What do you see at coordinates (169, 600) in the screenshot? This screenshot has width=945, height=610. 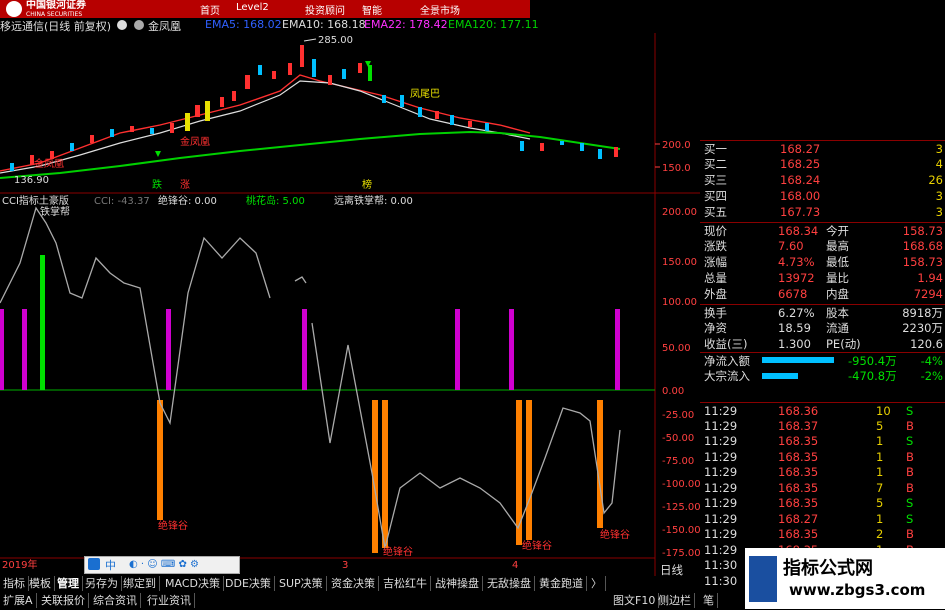 I see `subtab-3: 行业资讯` at bounding box center [169, 600].